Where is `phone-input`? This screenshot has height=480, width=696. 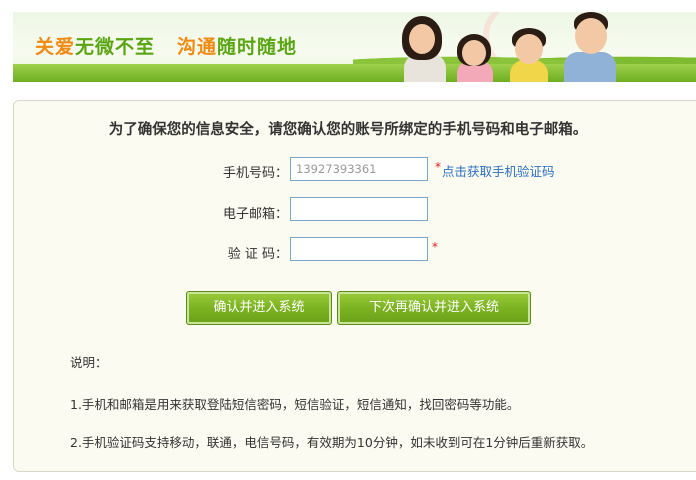
phone-input is located at coordinates (359, 169).